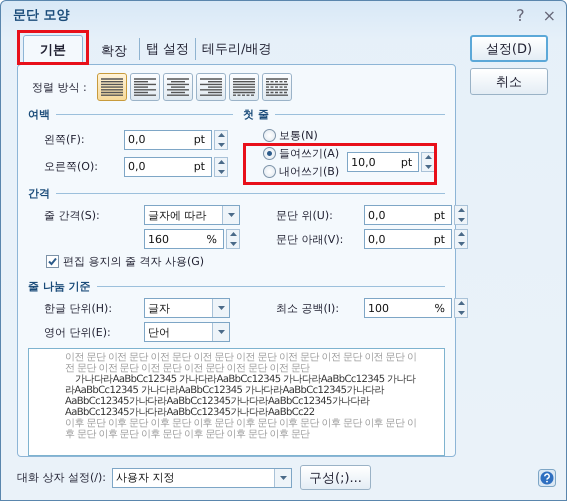 The height and width of the screenshot is (501, 567). I want to click on field-label: 영어 단위(E):, so click(78, 332).